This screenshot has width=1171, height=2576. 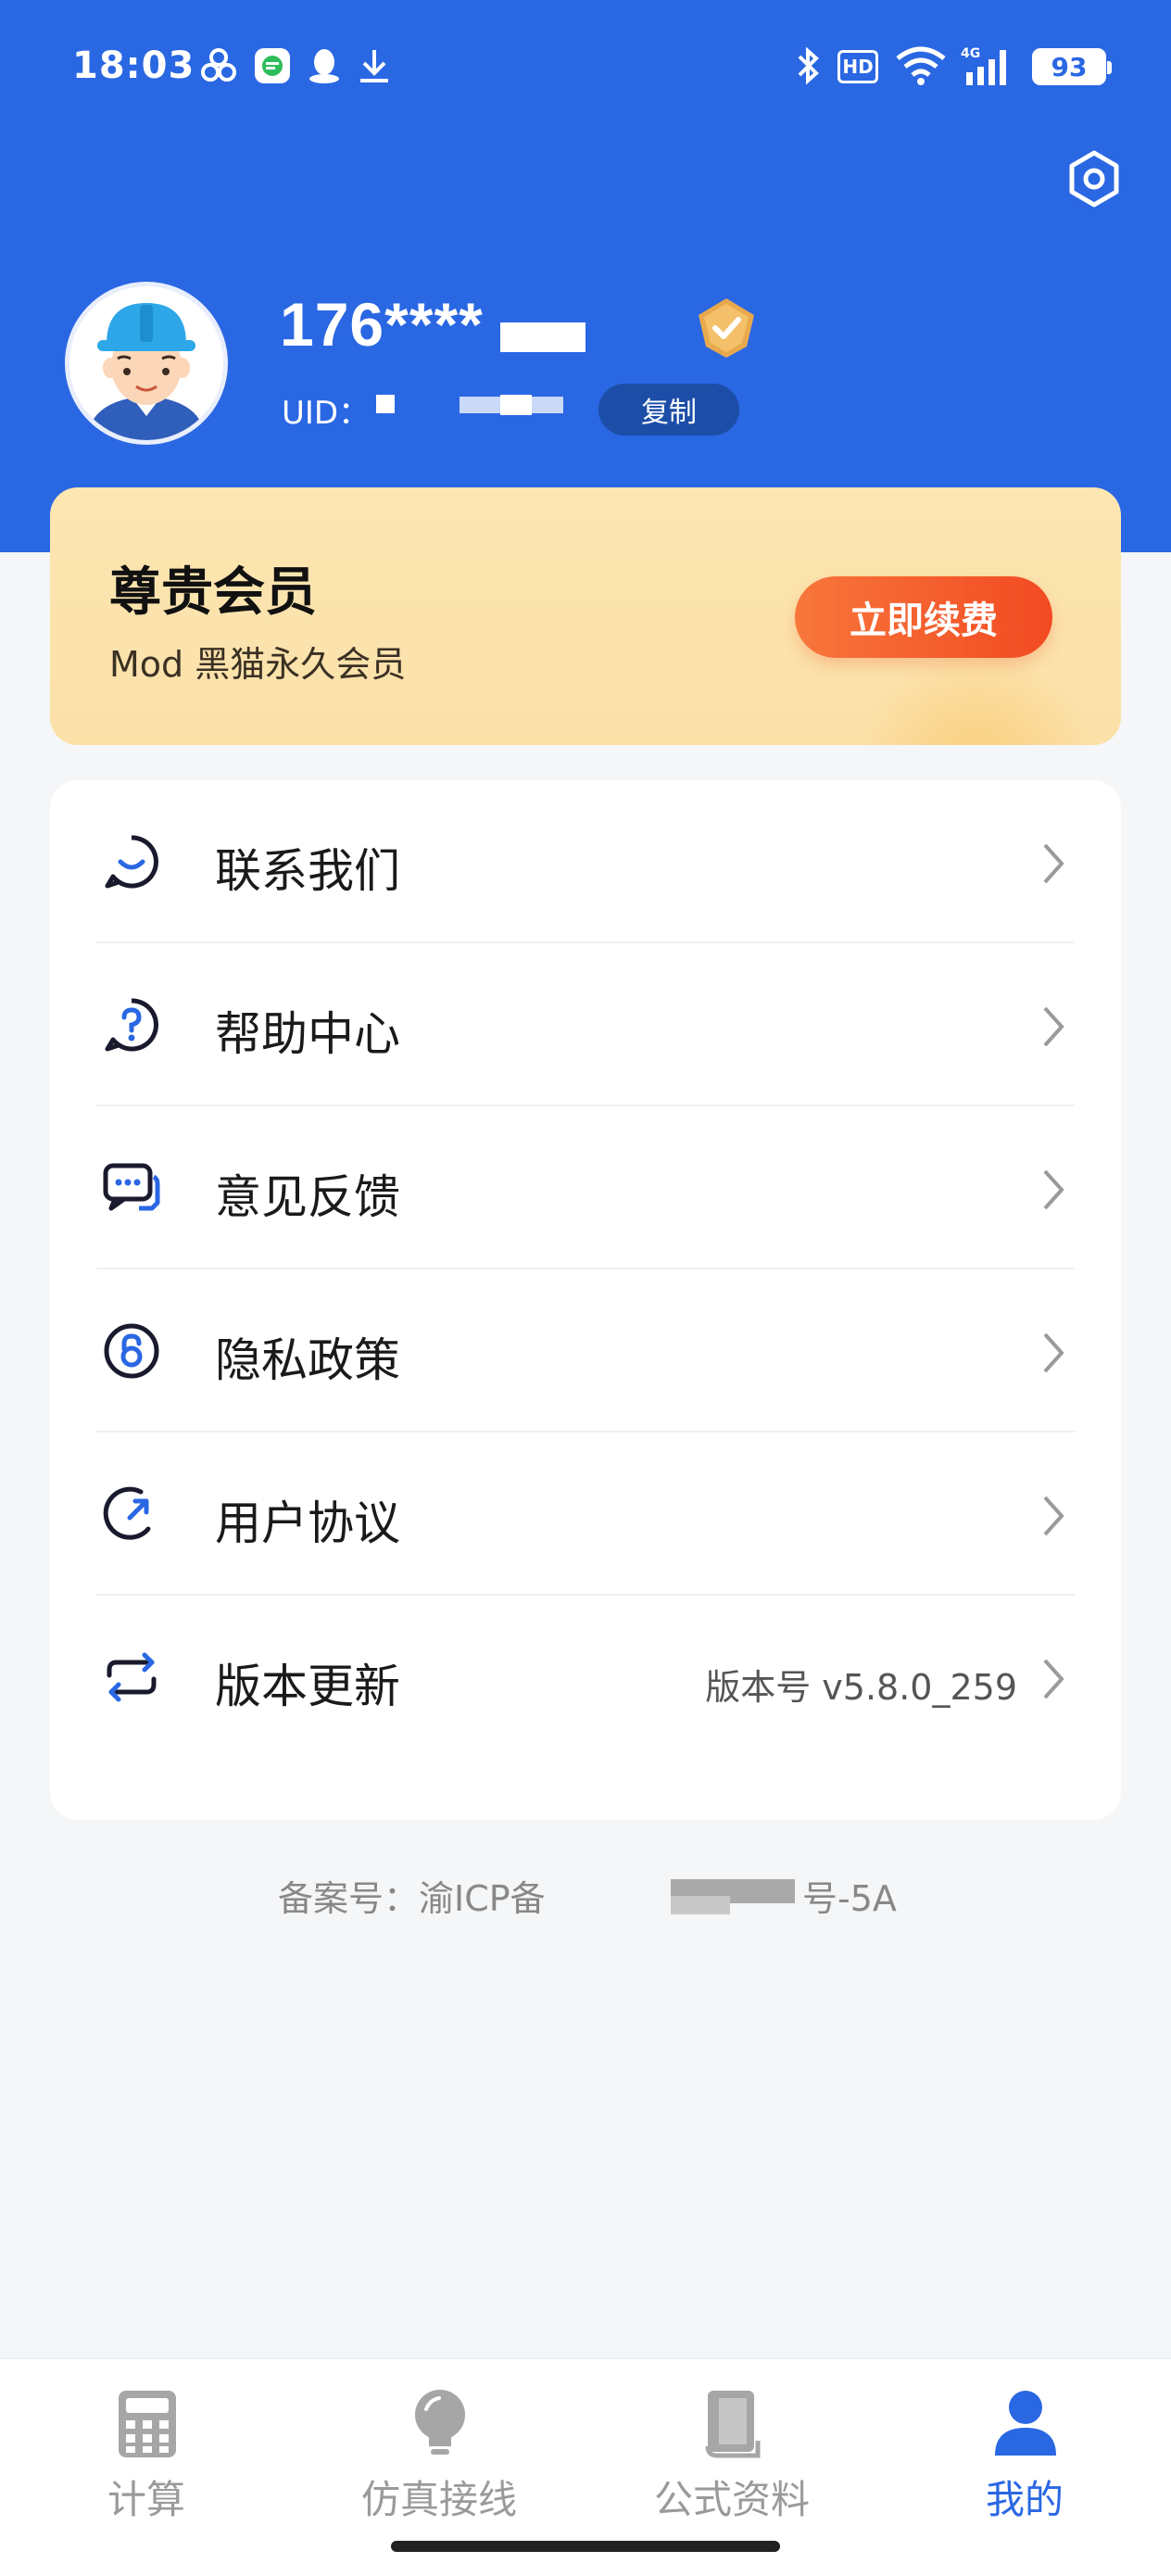 What do you see at coordinates (808, 65) in the screenshot?
I see `bluetooth-icon` at bounding box center [808, 65].